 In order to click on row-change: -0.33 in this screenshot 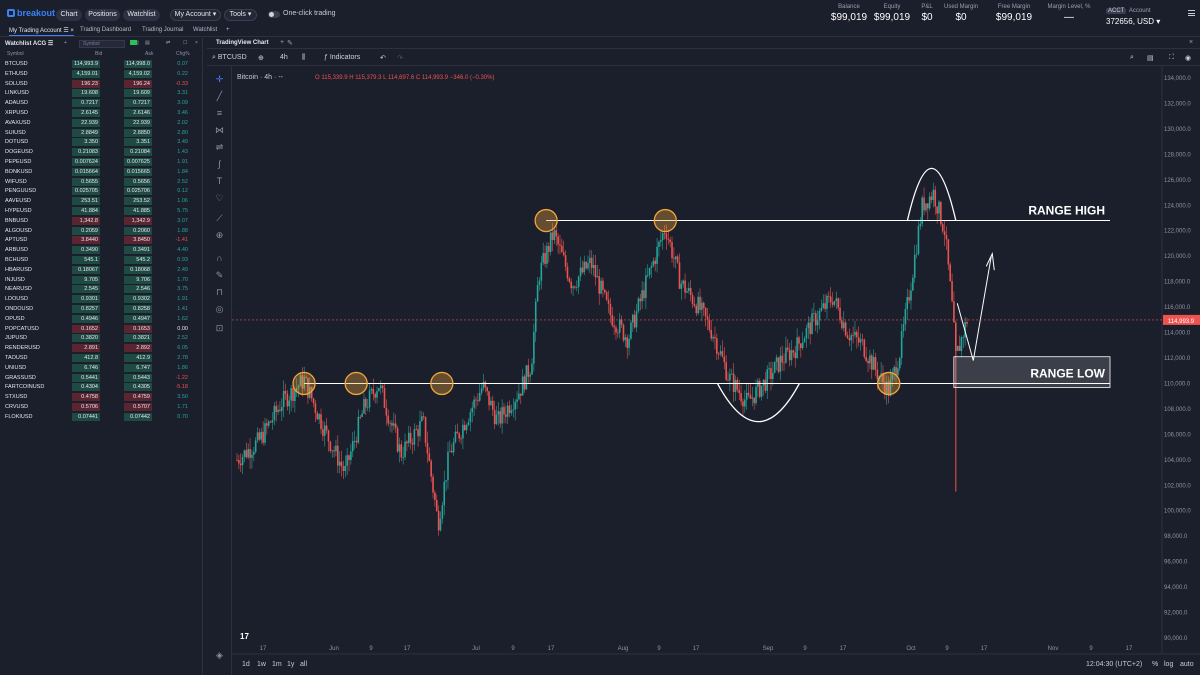, I will do `click(179, 84)`.